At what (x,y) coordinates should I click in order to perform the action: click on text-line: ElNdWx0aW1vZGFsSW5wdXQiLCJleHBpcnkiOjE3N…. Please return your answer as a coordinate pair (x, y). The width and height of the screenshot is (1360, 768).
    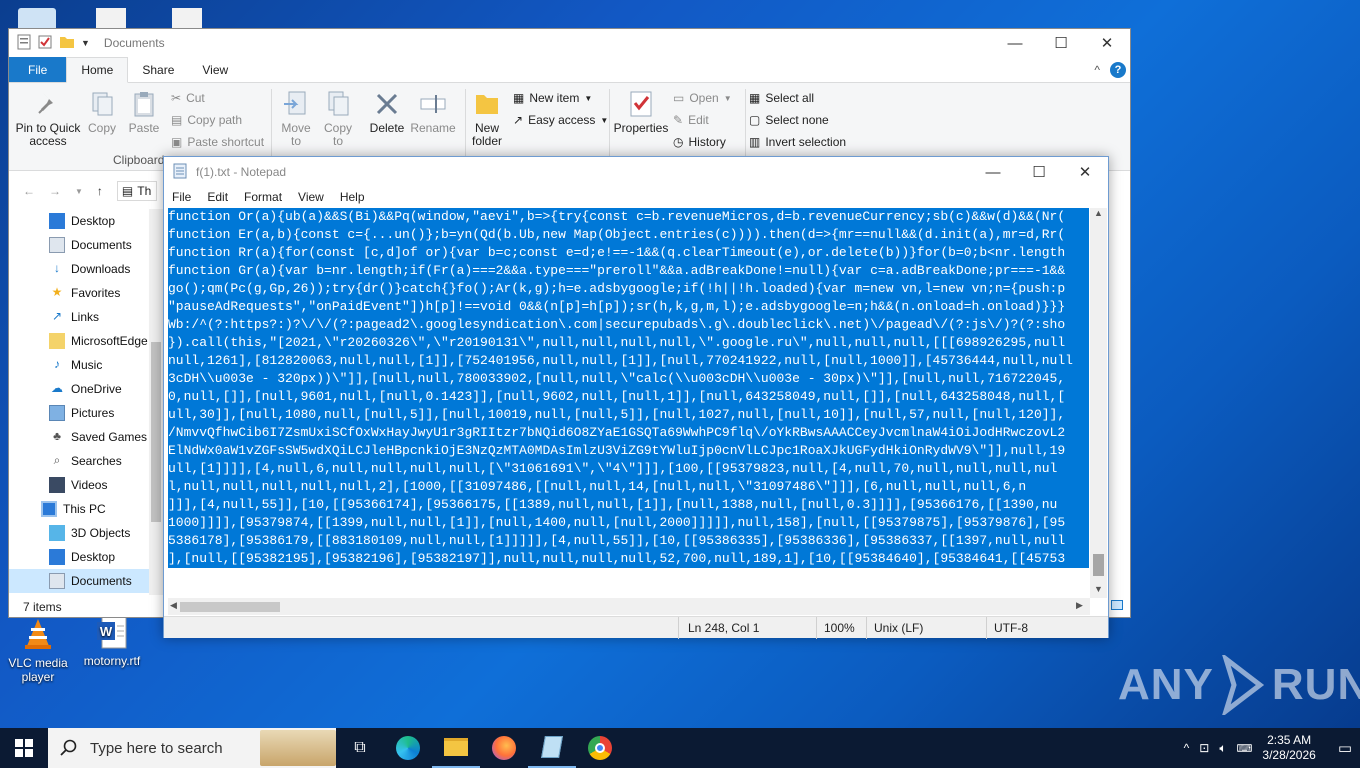
    Looking at the image, I should click on (628, 451).